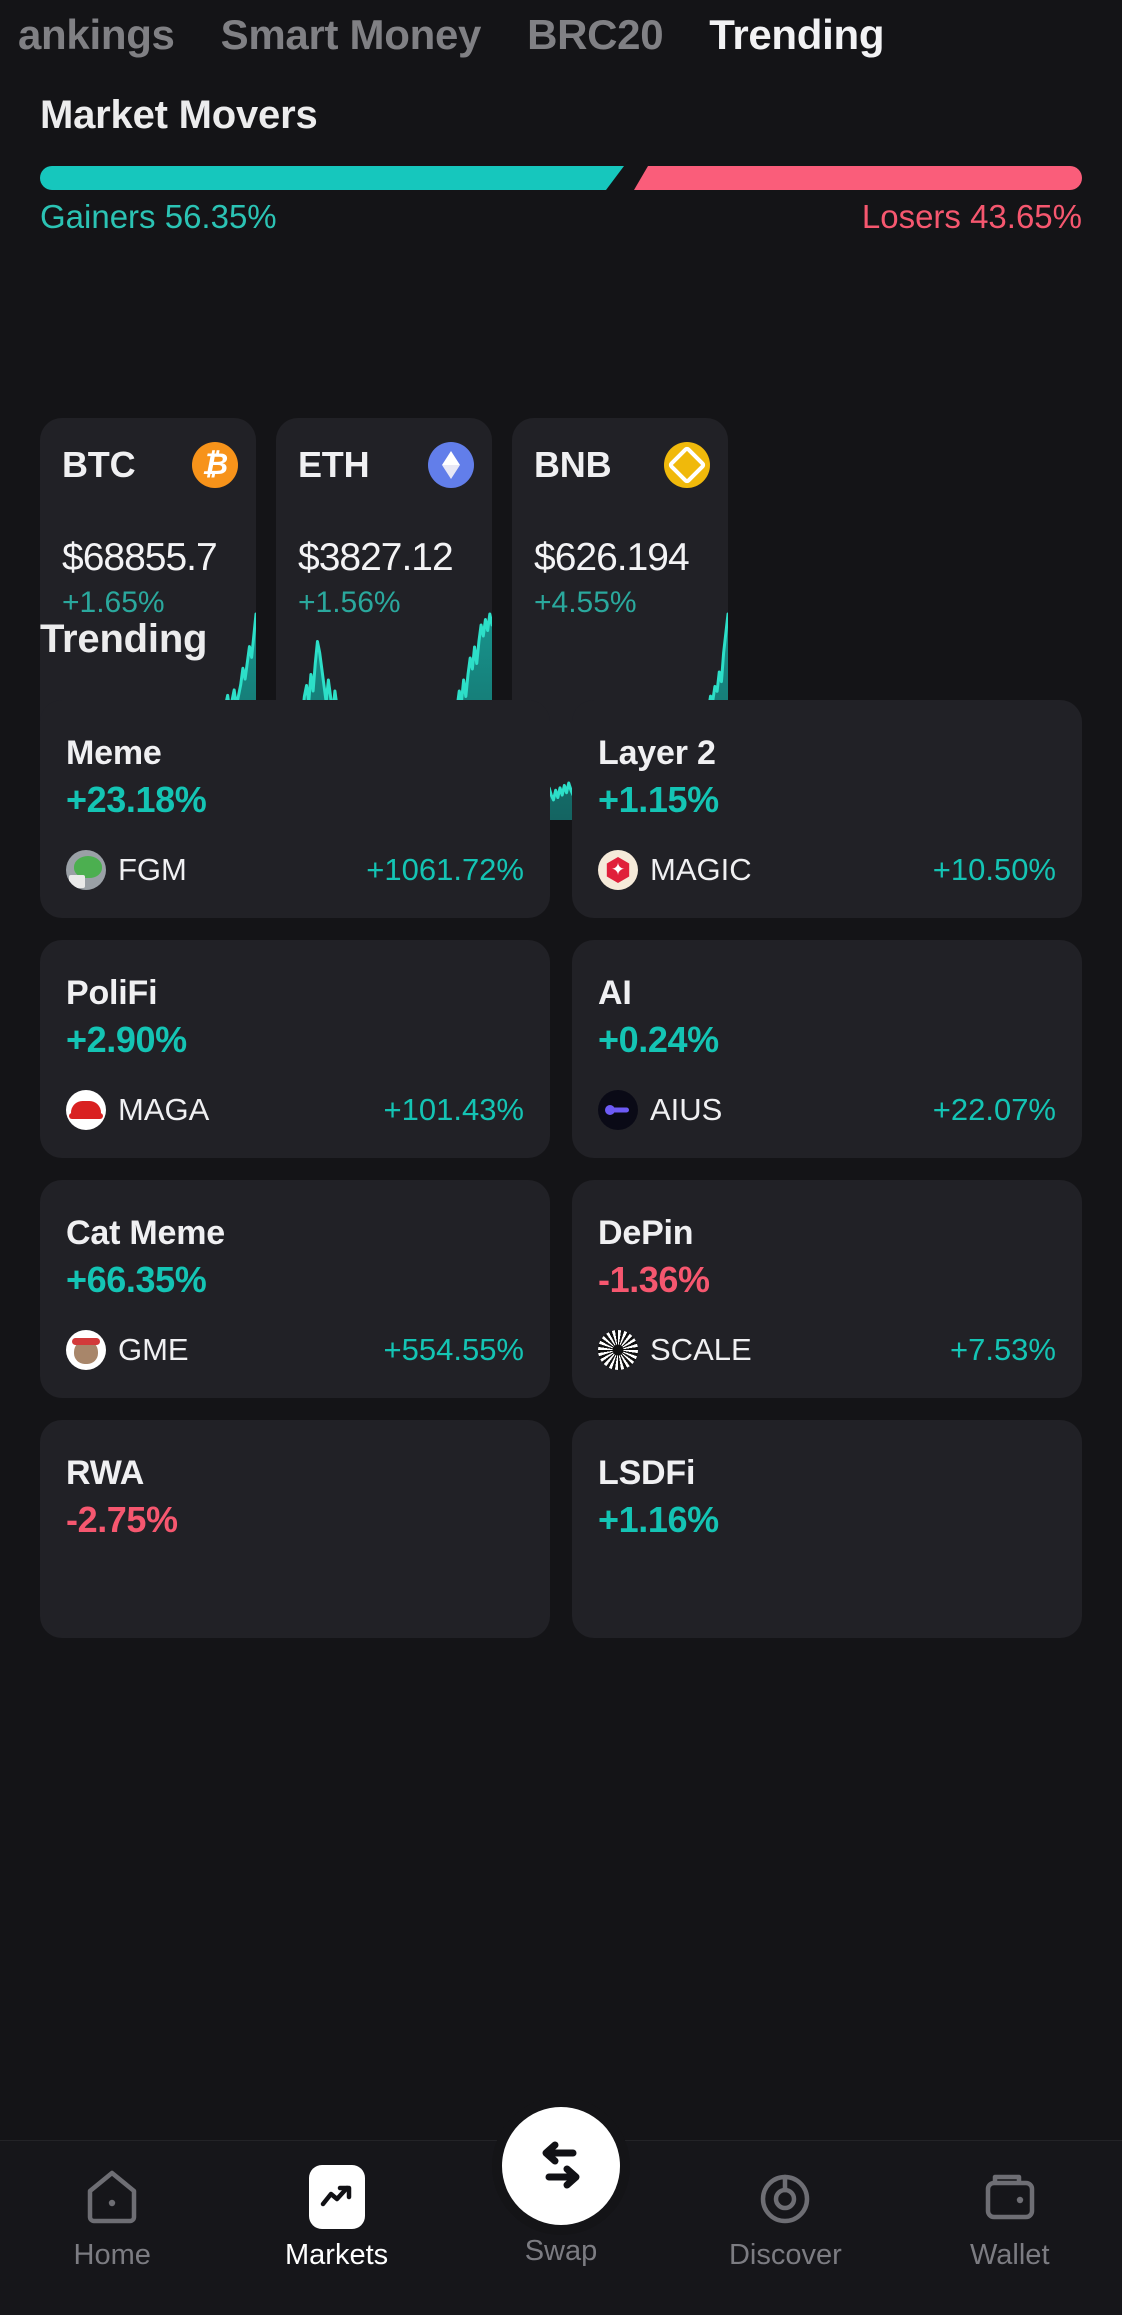 The width and height of the screenshot is (1122, 2315). Describe the element at coordinates (994, 1109) in the screenshot. I see `token-change: +22.07%` at that location.